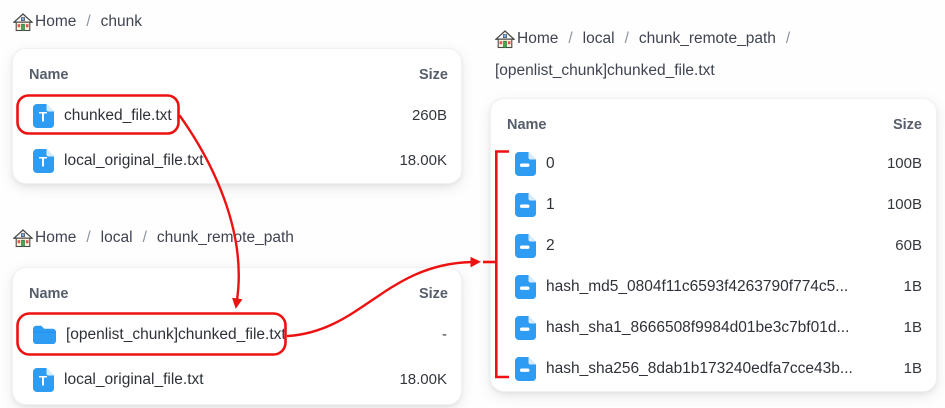 The height and width of the screenshot is (408, 945). I want to click on file-name: chunked_file.txt, so click(118, 115).